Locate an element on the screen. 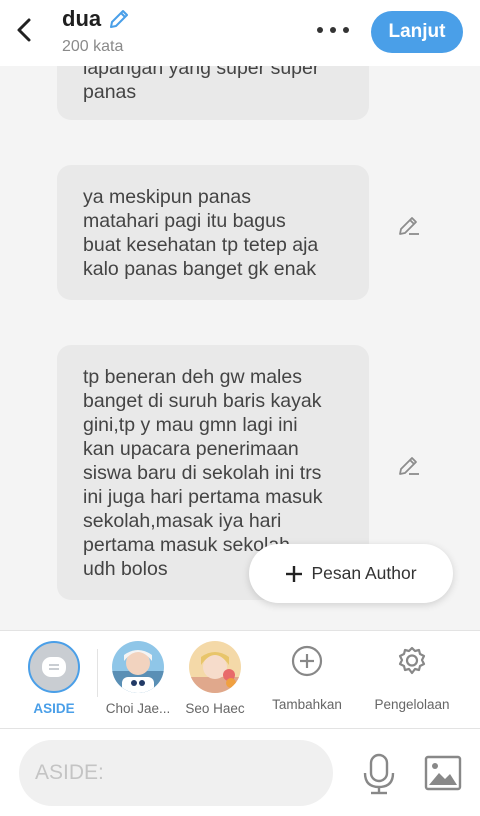 Image resolution: width=480 pixels, height=816 pixels. top-header: dua 200 kata Lanjut is located at coordinates (240, 33).